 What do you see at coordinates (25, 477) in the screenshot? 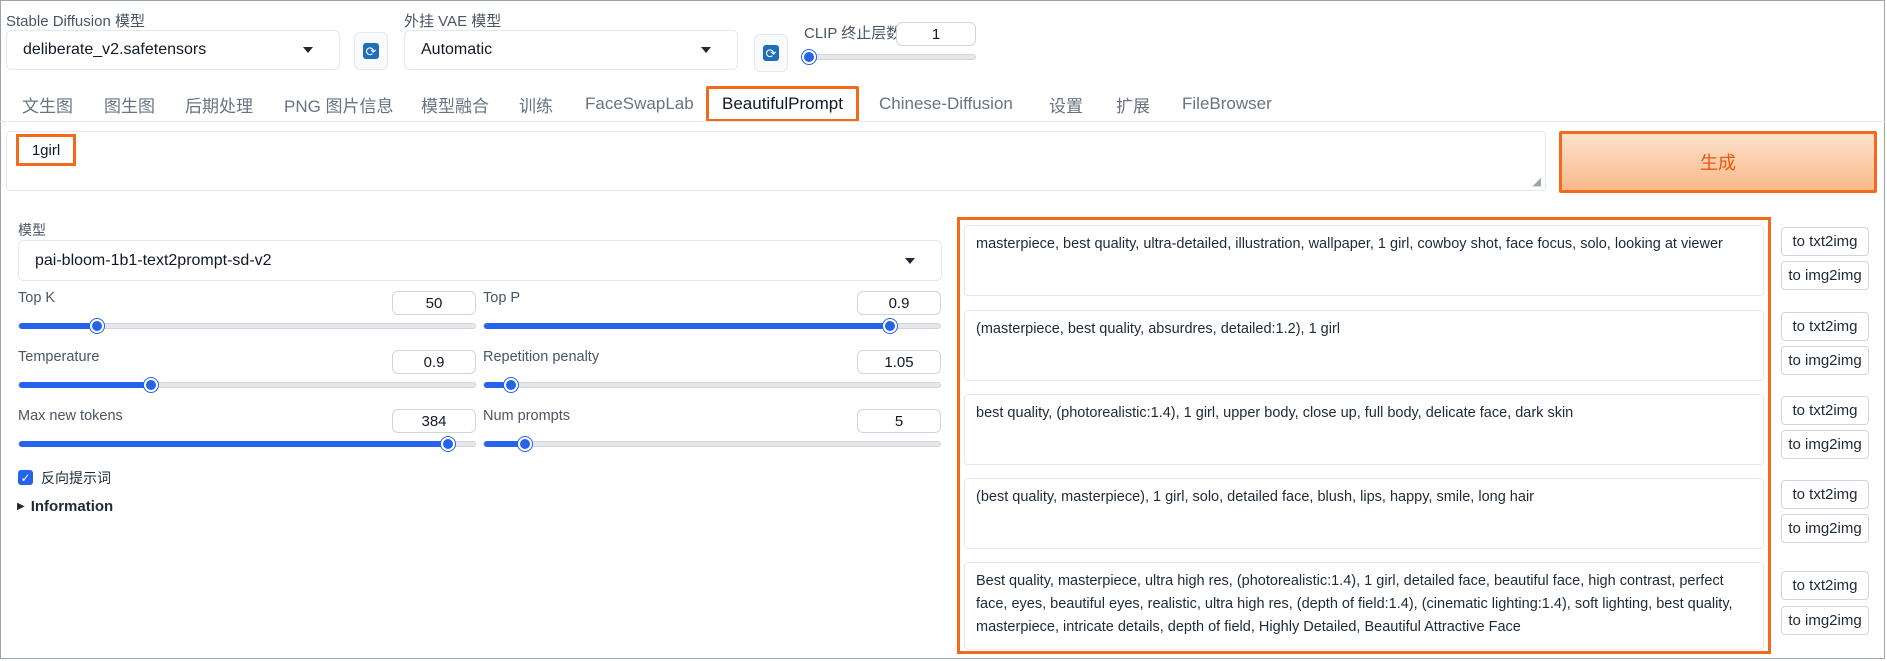
I see `negative-prompt-checkbox: ✓` at bounding box center [25, 477].